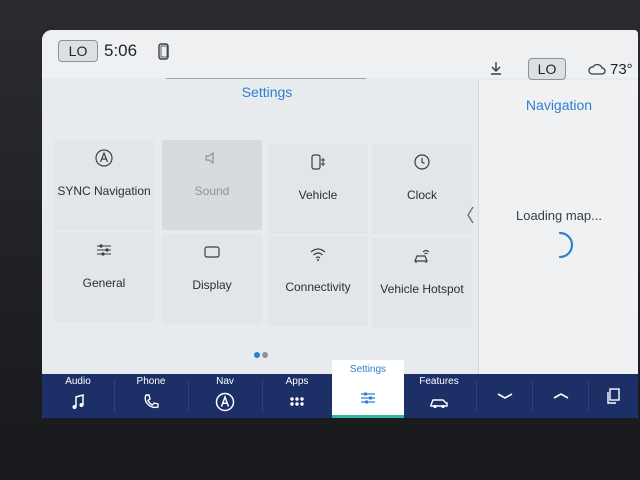 This screenshot has width=640, height=480. Describe the element at coordinates (439, 381) in the screenshot. I see `dock-label: Features` at that location.